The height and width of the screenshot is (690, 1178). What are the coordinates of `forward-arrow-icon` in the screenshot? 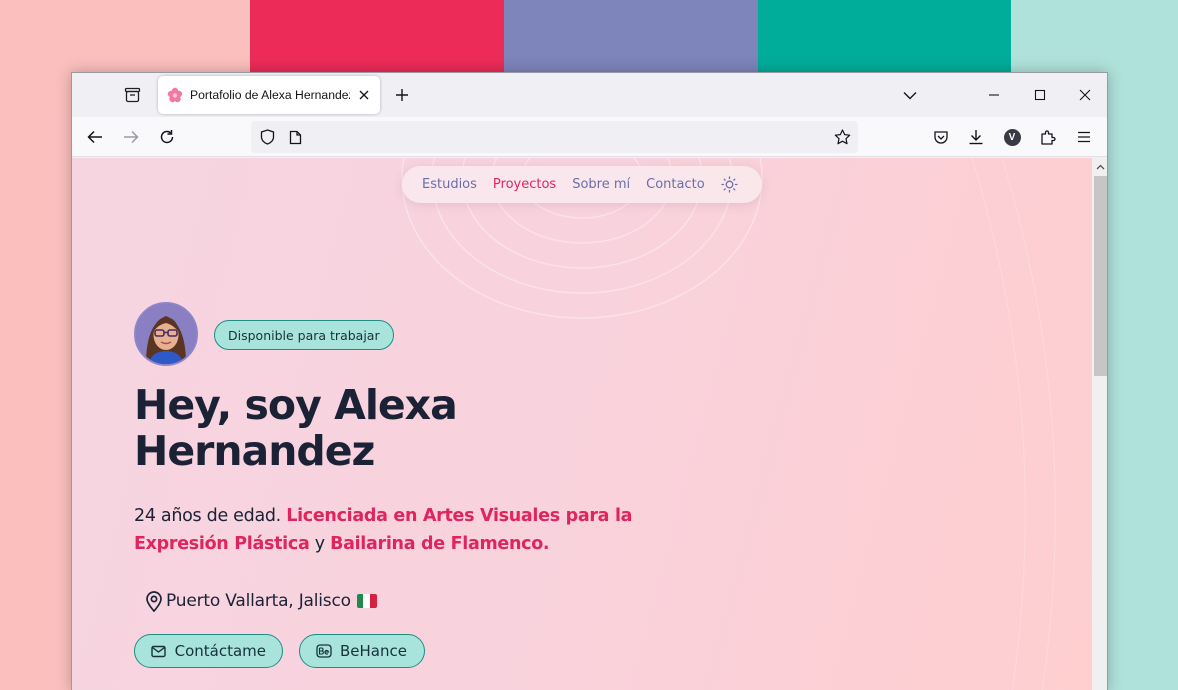 It's located at (131, 137).